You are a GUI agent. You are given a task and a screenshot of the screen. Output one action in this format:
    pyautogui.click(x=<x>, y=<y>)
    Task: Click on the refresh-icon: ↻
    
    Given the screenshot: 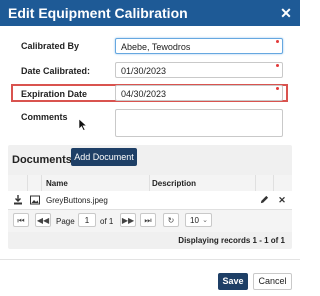 What is the action you would take?
    pyautogui.click(x=171, y=220)
    